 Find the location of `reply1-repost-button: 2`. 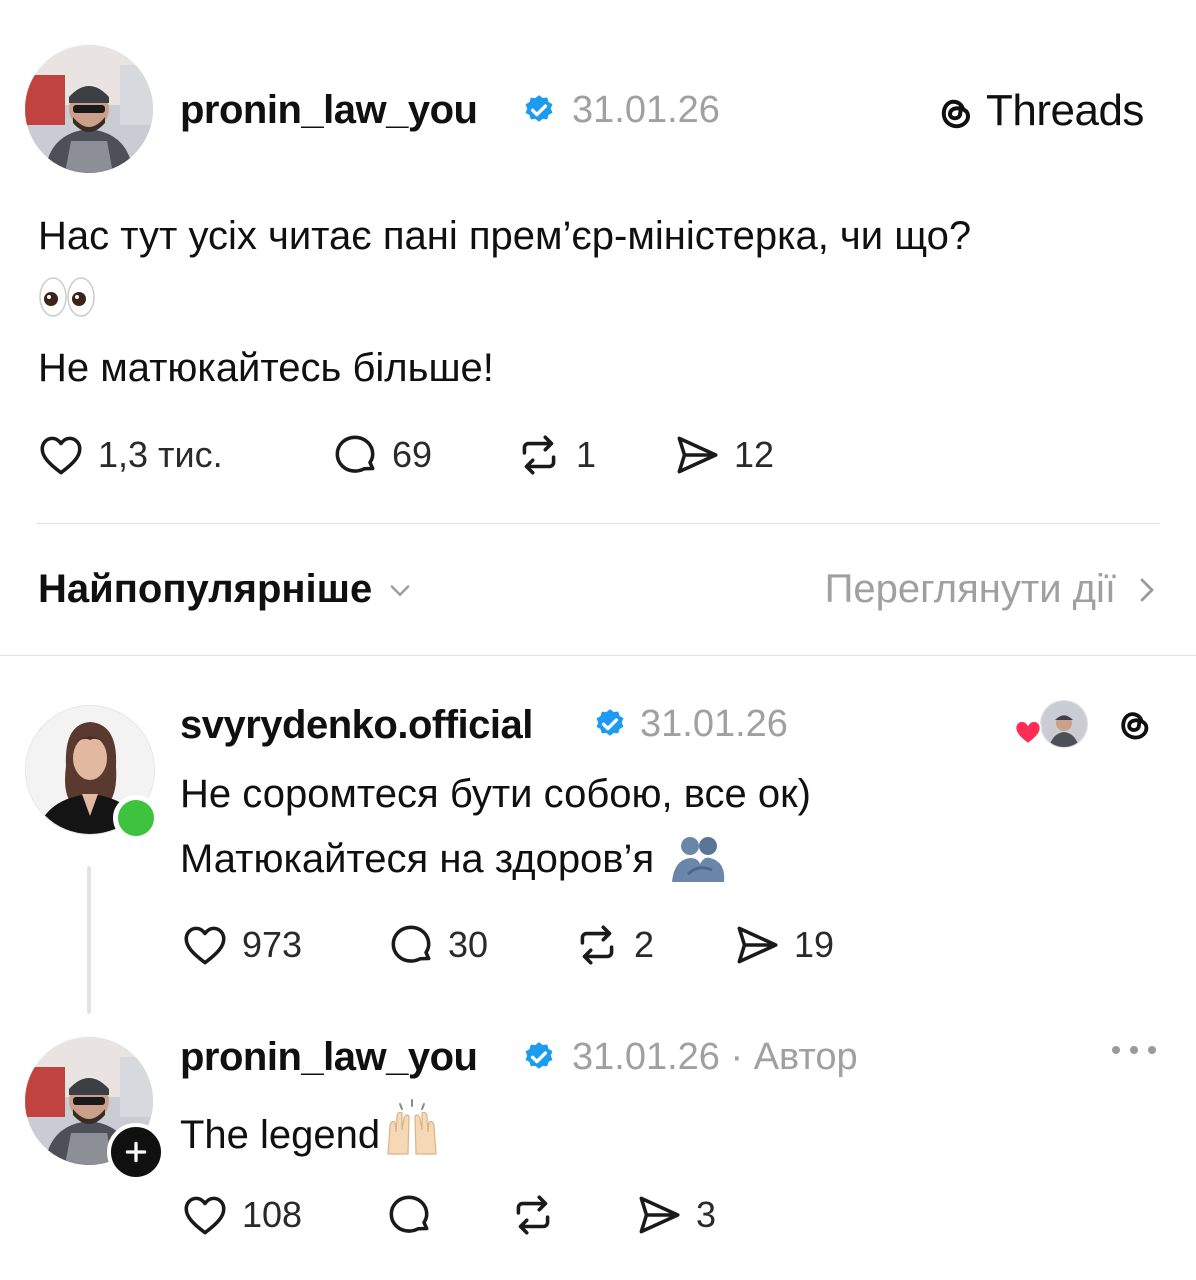

reply1-repost-button: 2 is located at coordinates (613, 945).